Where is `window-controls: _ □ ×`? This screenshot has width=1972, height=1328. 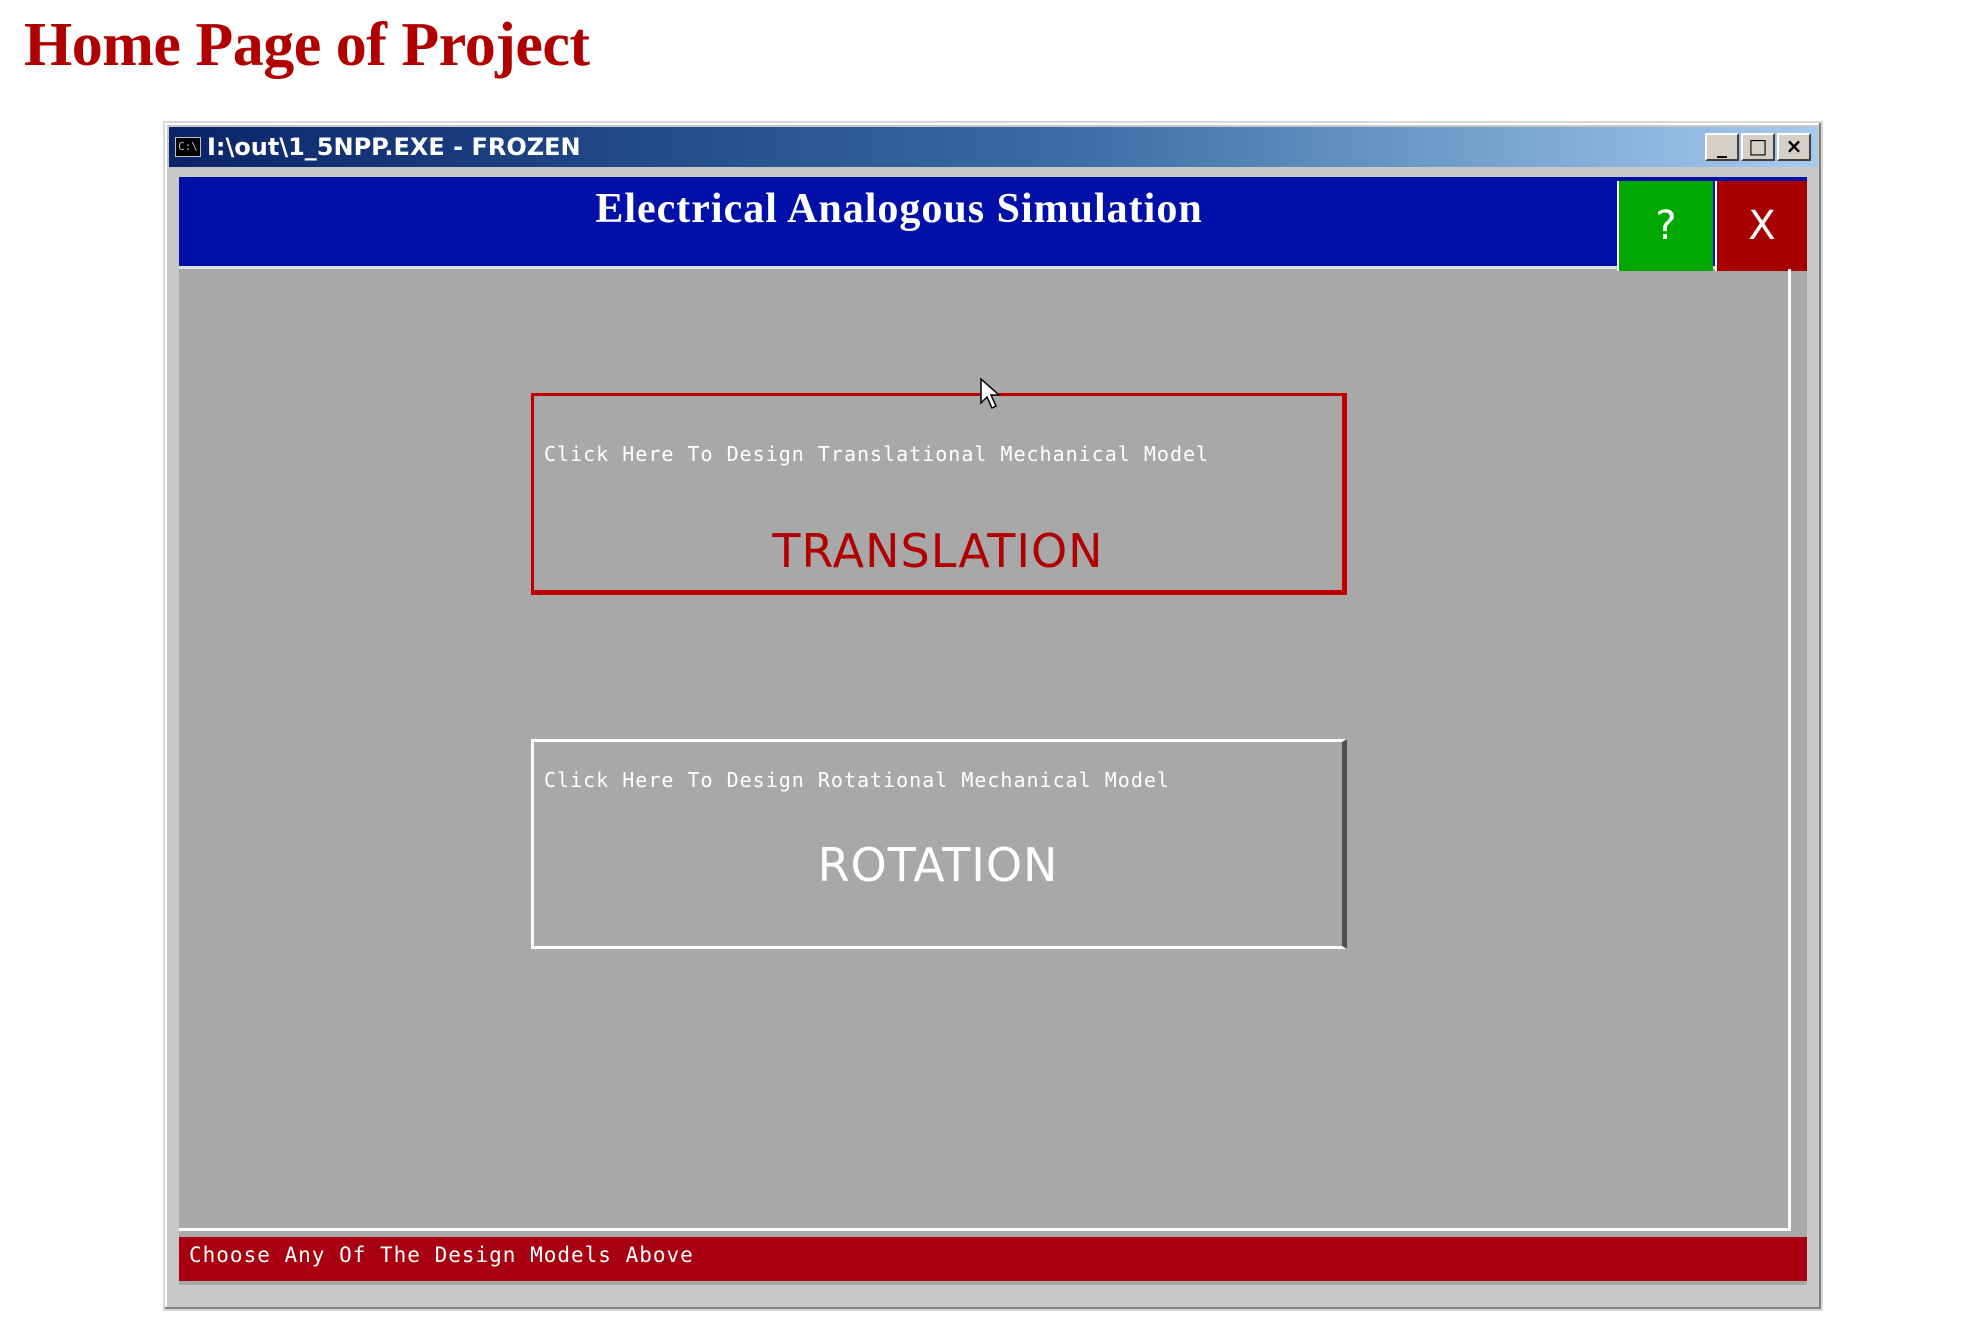
window-controls: _ □ × is located at coordinates (1757, 147).